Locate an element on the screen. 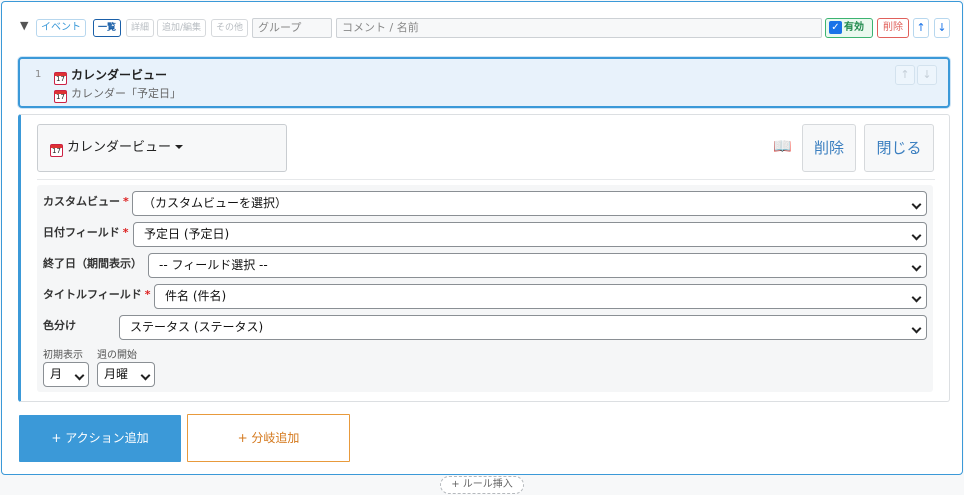 The height and width of the screenshot is (495, 964). action-move-up-button: ↑ is located at coordinates (905, 75).